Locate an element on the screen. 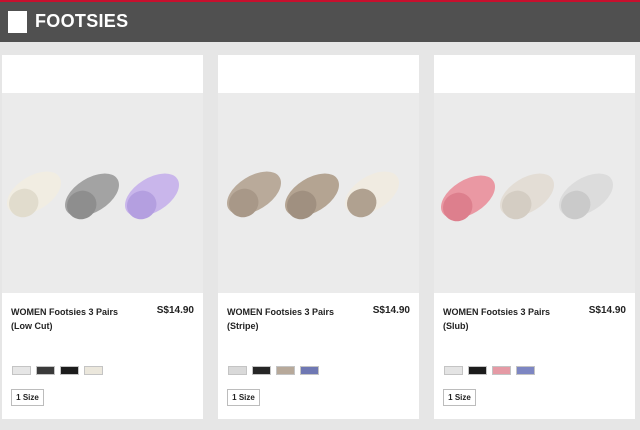  product-name: WOMEN Footsies 3 Pairs (Stripe) is located at coordinates (292, 319).